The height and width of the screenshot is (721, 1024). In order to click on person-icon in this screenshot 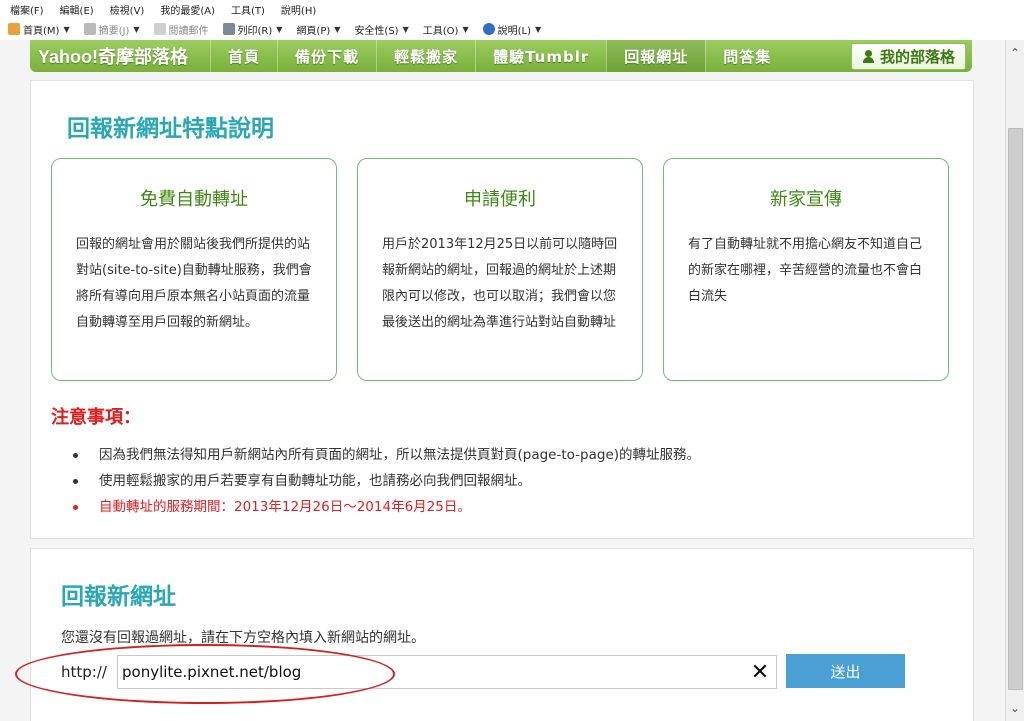, I will do `click(868, 56)`.